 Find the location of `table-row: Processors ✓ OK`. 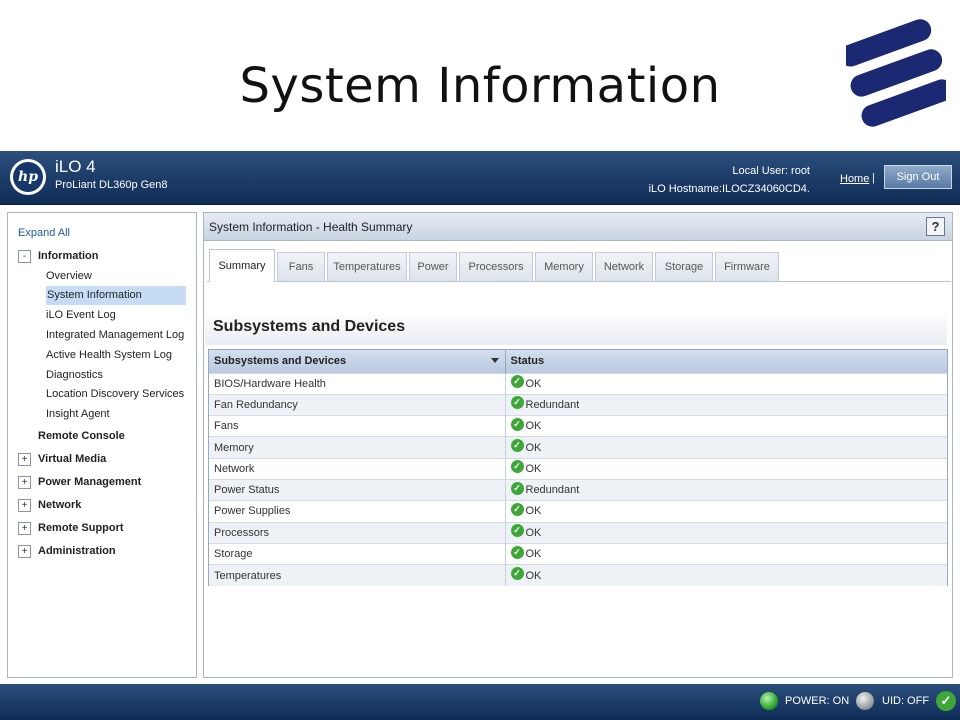

table-row: Processors ✓ OK is located at coordinates (578, 533).